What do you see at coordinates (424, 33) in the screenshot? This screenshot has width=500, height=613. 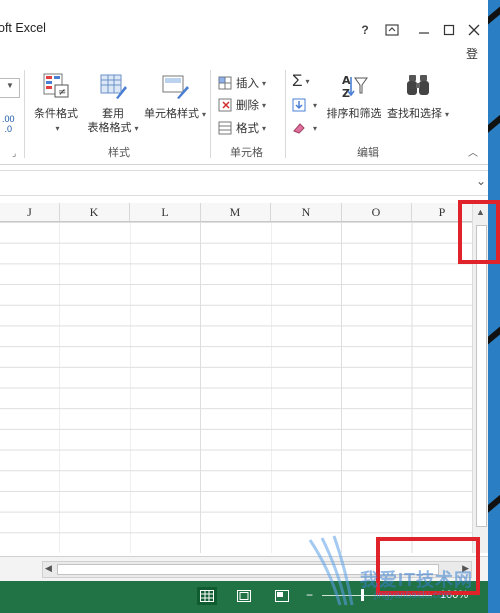 I see `minimize-icon` at bounding box center [424, 33].